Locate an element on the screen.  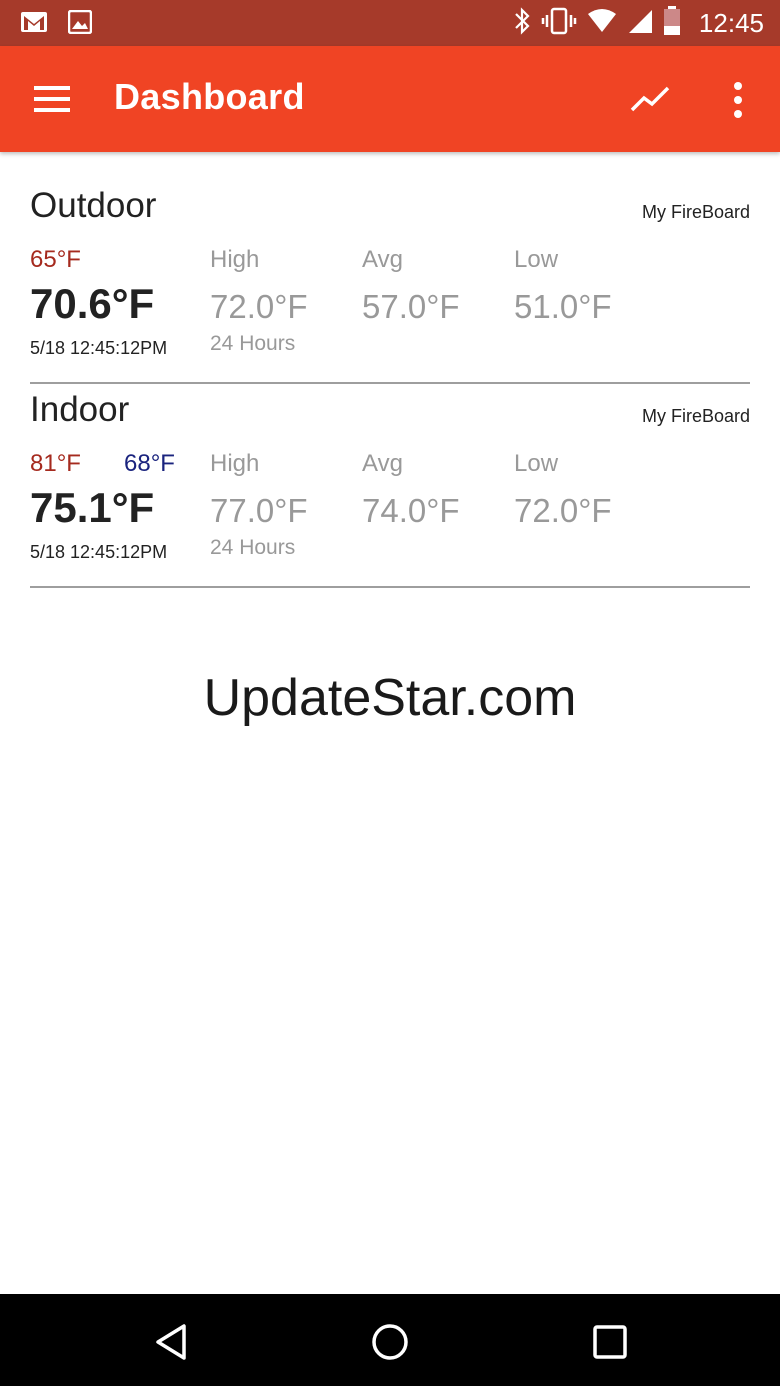
current-temperature: 75.1°F is located at coordinates (92, 507).